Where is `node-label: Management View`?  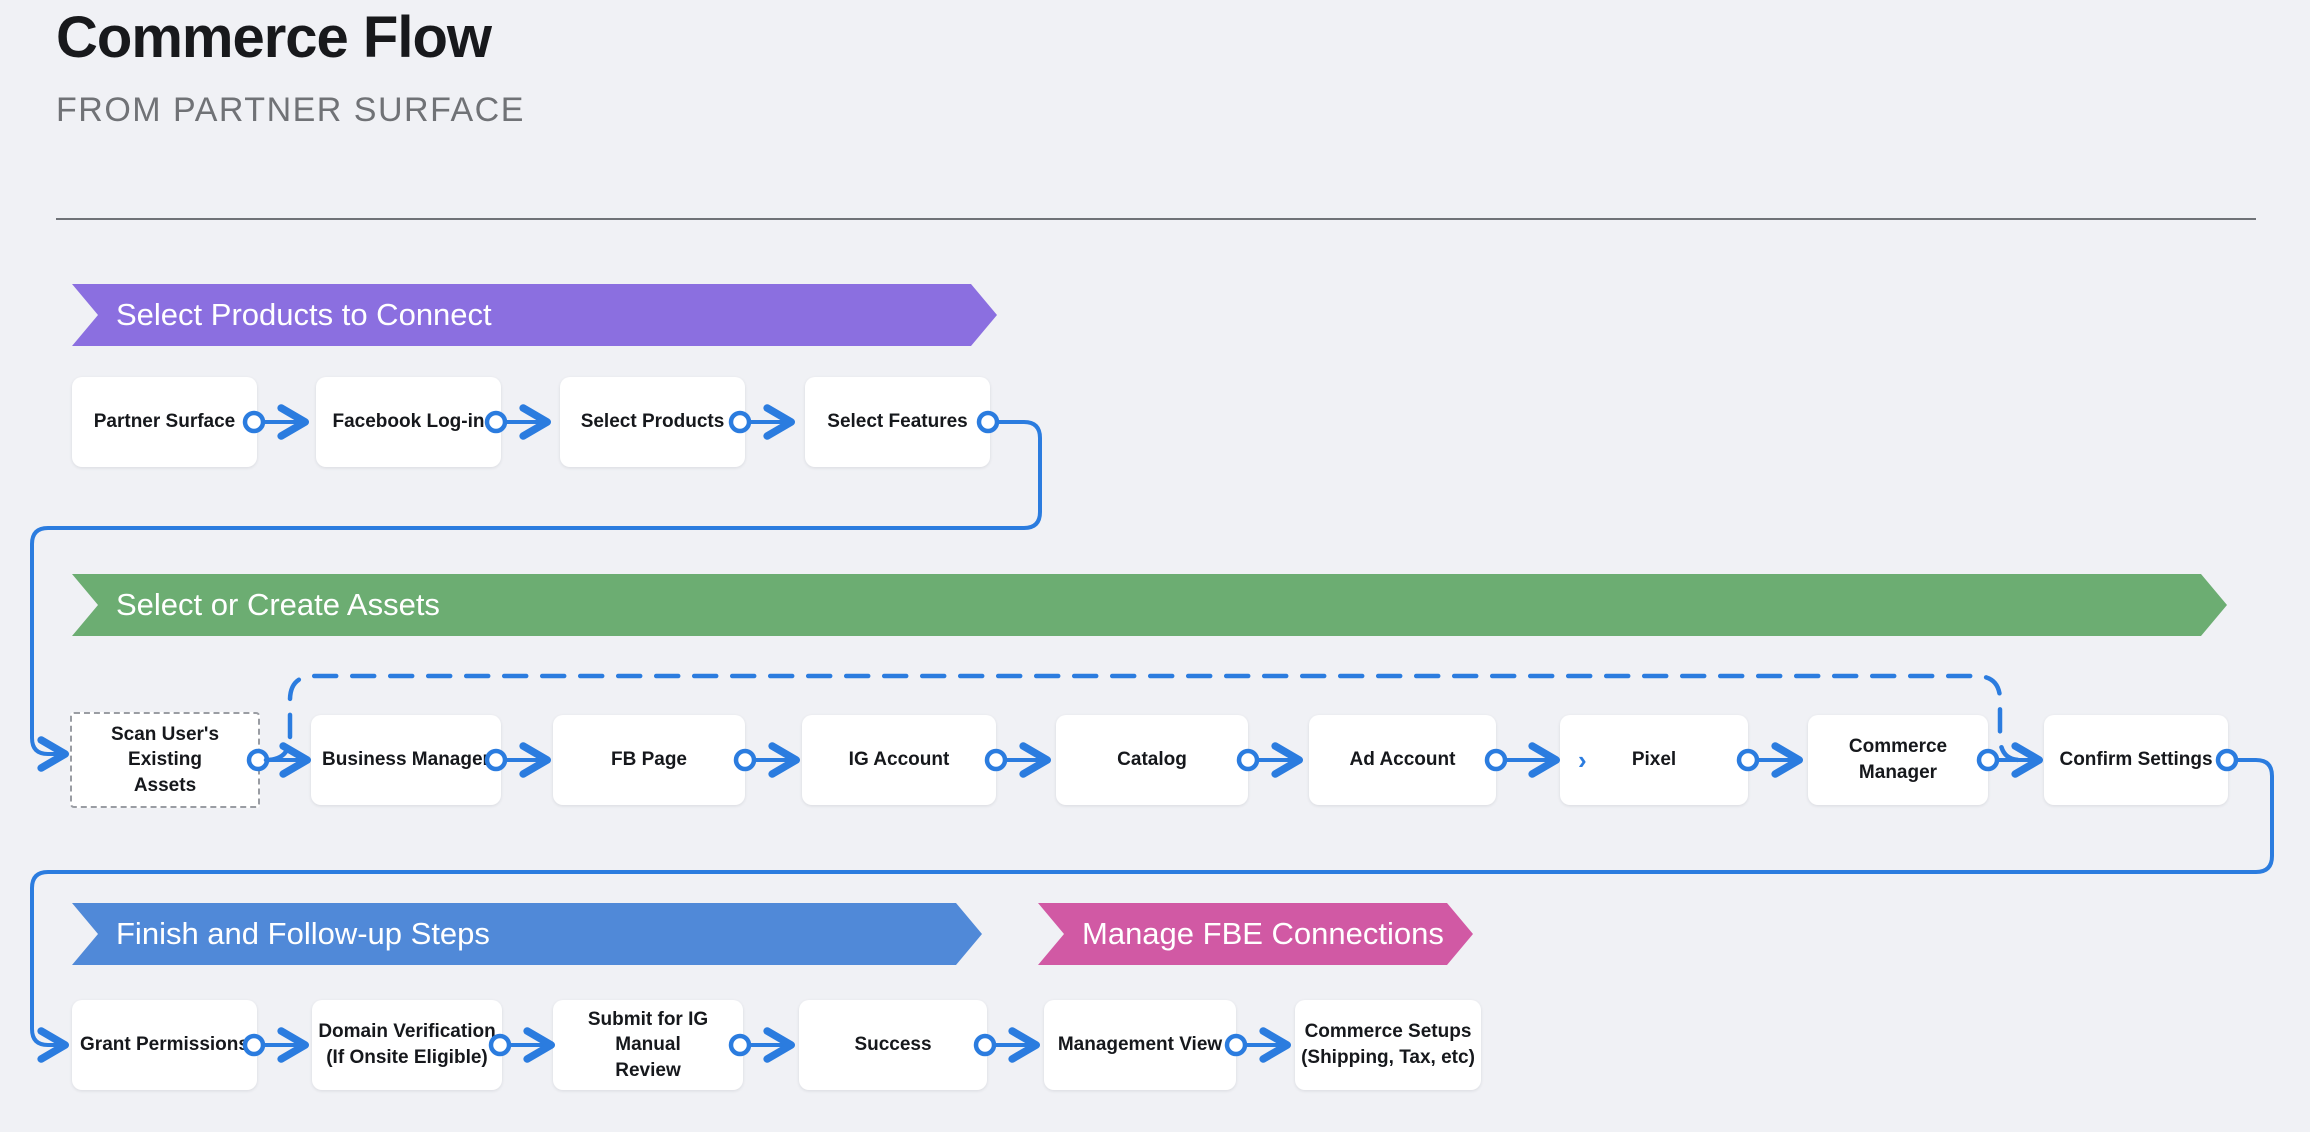
node-label: Management View is located at coordinates (1140, 1045).